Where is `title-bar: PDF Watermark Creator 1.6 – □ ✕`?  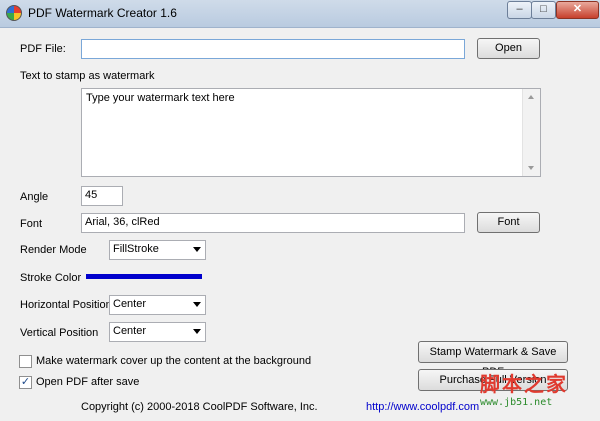 title-bar: PDF Watermark Creator 1.6 – □ ✕ is located at coordinates (300, 14).